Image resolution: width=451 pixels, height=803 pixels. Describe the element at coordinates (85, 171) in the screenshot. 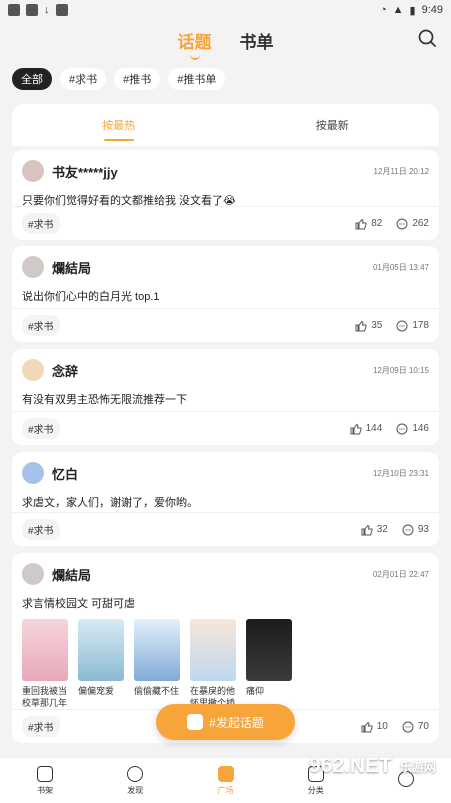

I see `user-name: 书友*****jjy` at that location.